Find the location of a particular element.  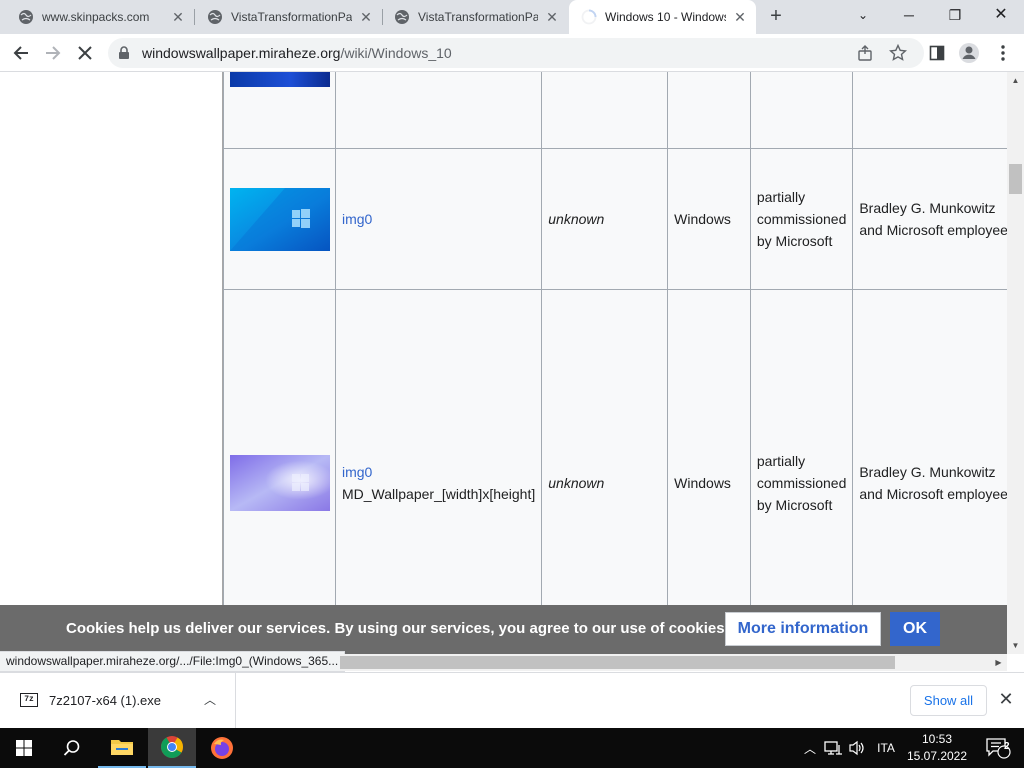

author-line: Bradley G. Munkowitz is located at coordinates (927, 472).